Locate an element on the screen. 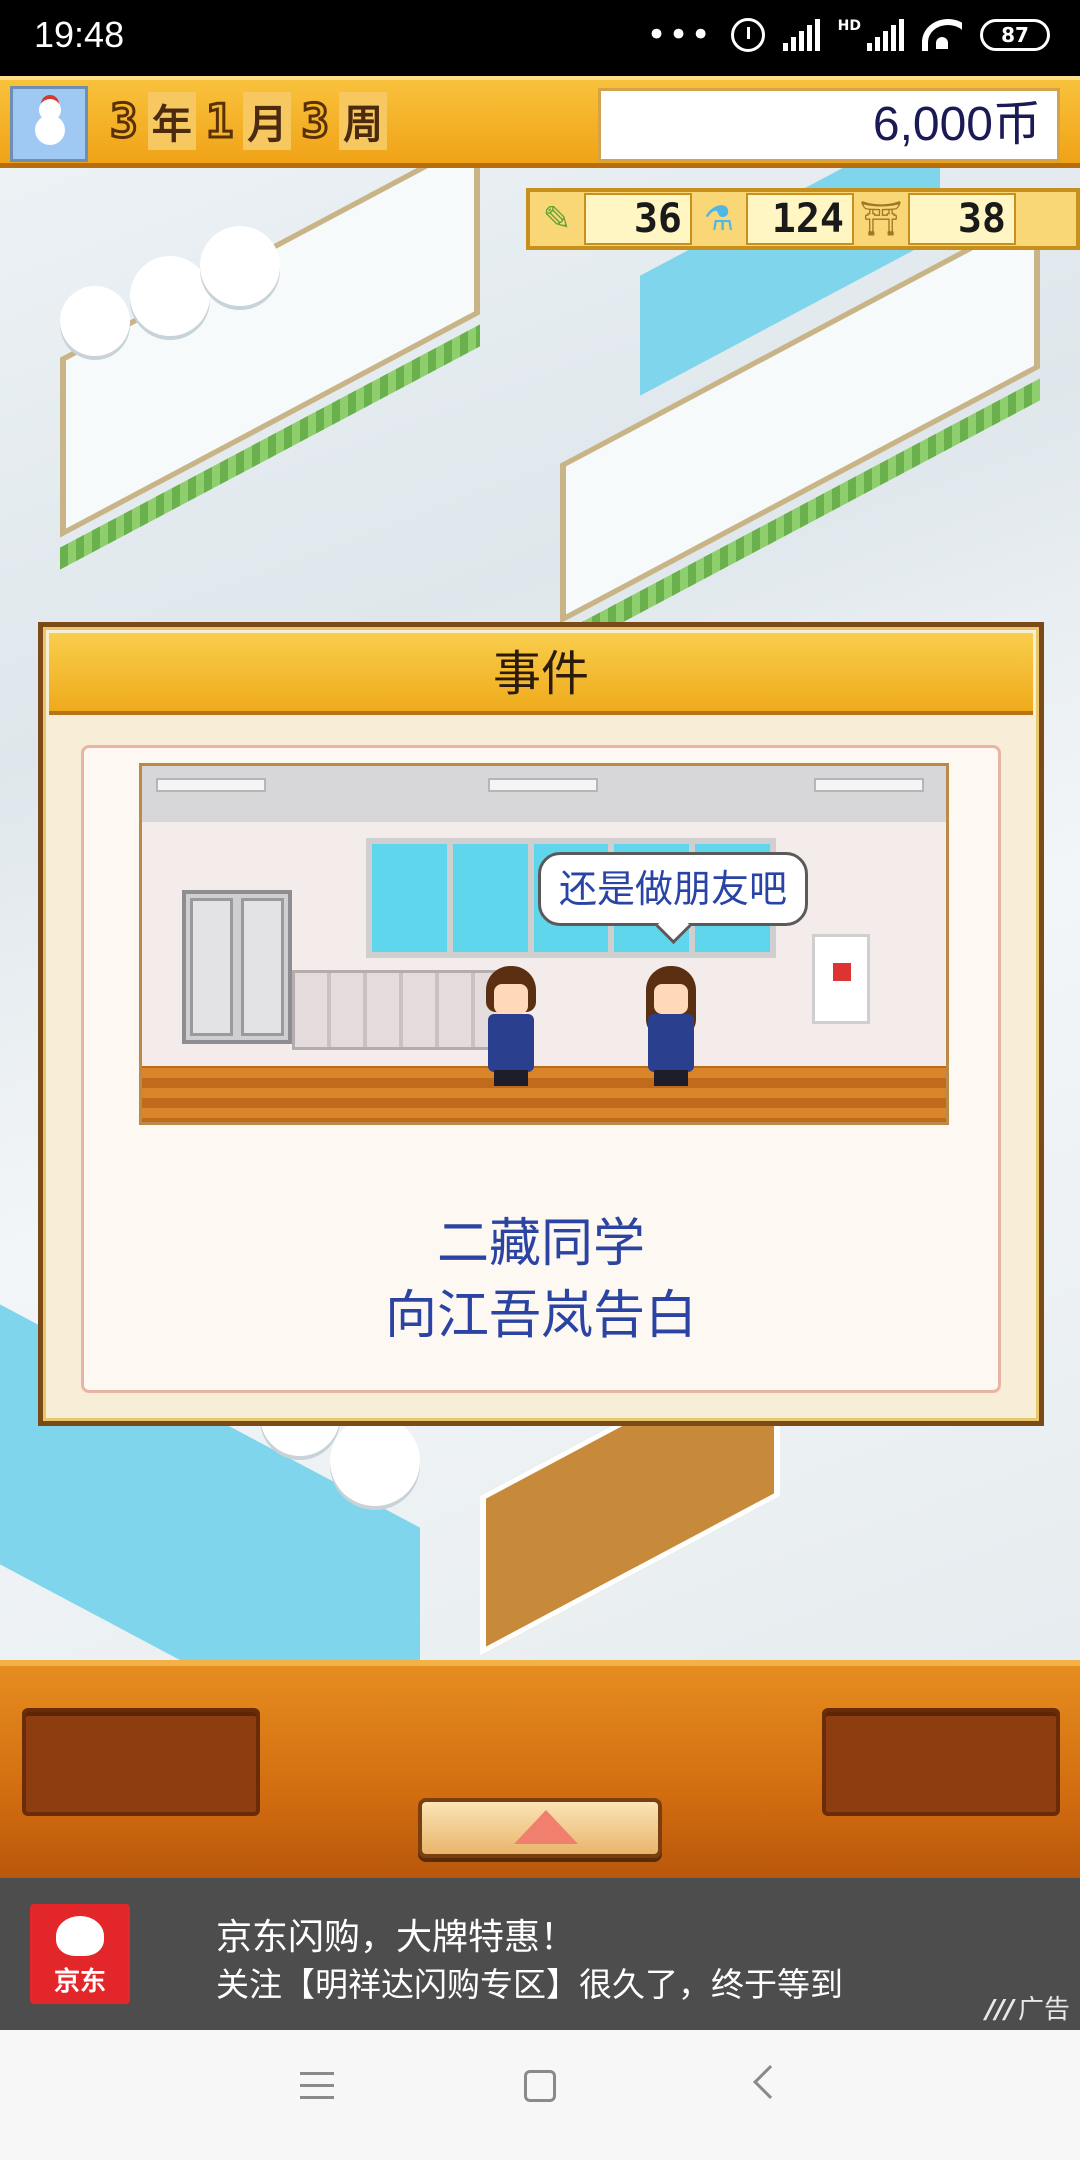  bottom-control-bar is located at coordinates (540, 1769).